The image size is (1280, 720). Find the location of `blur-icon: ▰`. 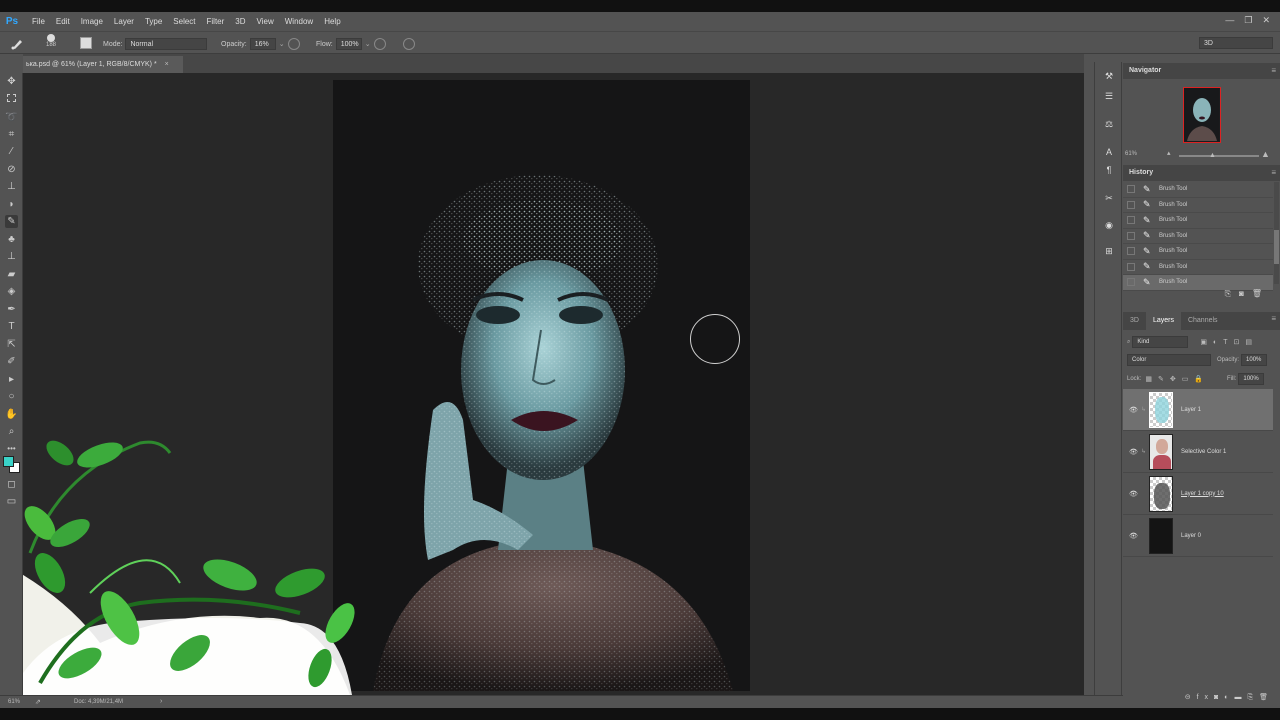

blur-icon: ▰ is located at coordinates (11, 274).